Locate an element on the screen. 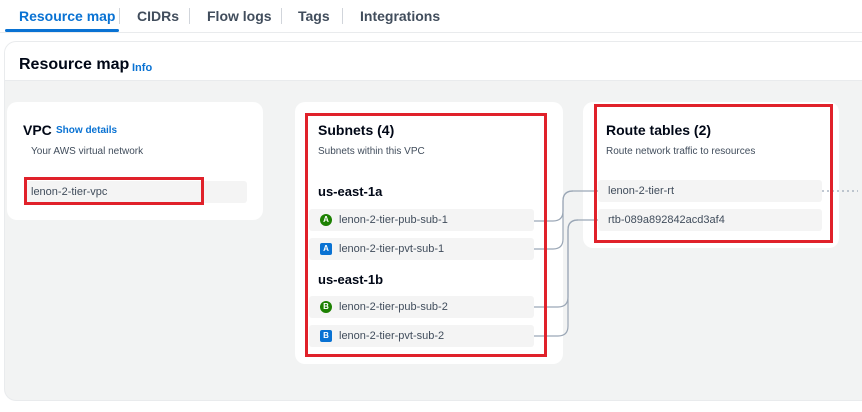  active-tab-indicator is located at coordinates (62, 30).